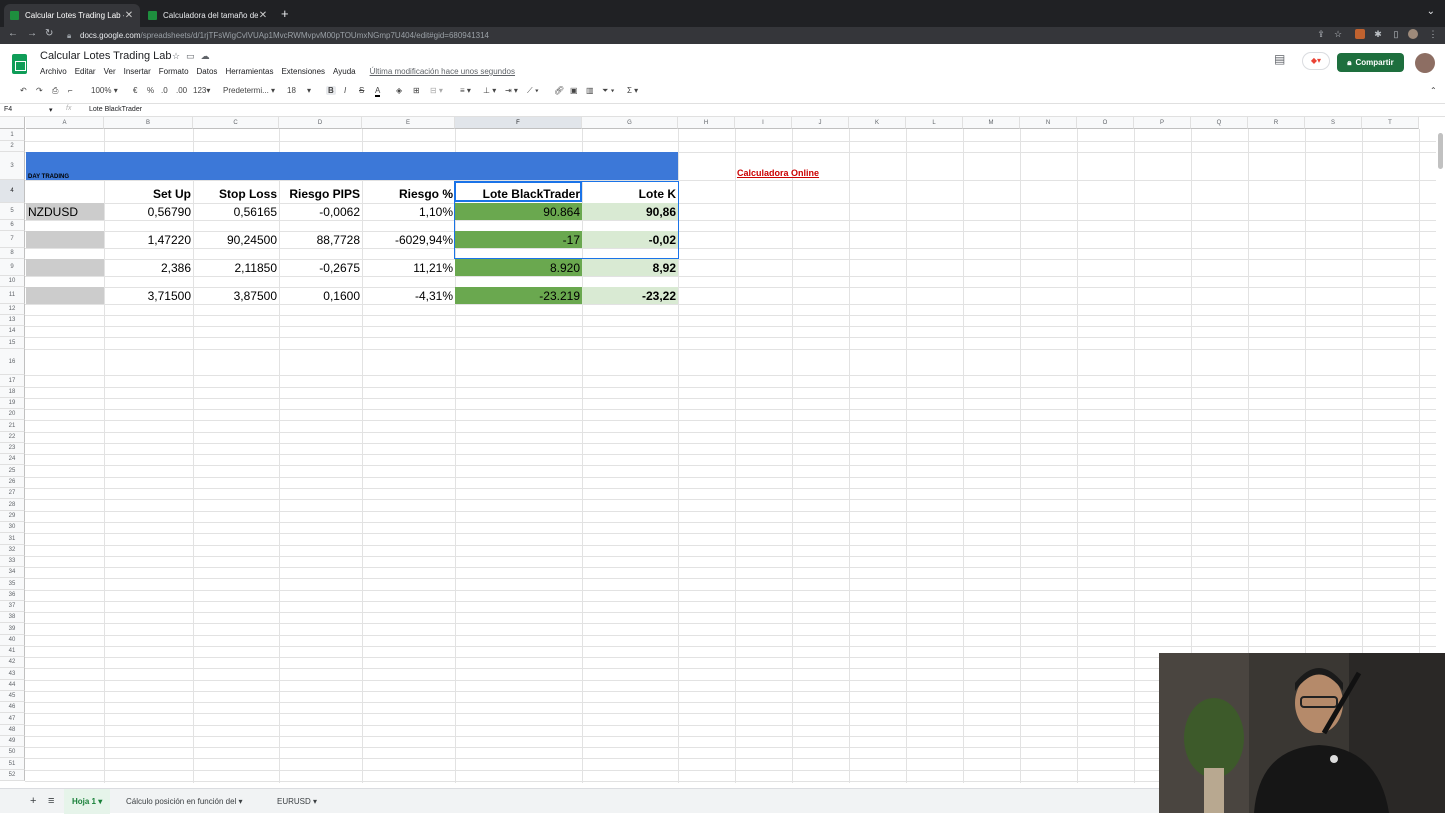 Image resolution: width=1445 pixels, height=814 pixels. What do you see at coordinates (12, 640) in the screenshot?
I see `row-header-40: 40` at bounding box center [12, 640].